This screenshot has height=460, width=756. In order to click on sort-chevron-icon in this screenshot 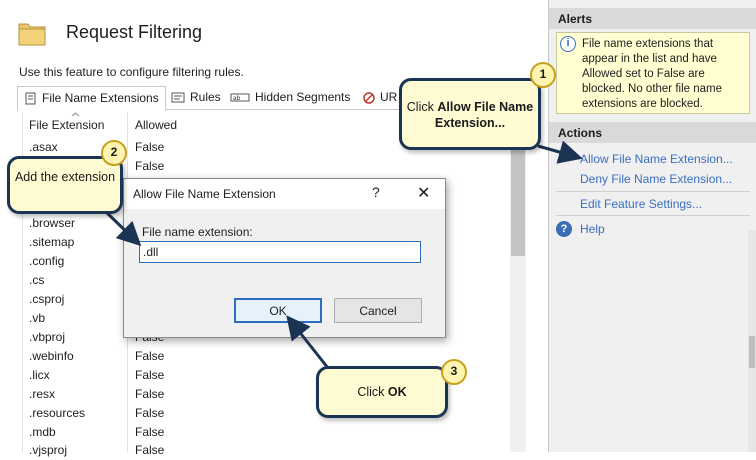, I will do `click(75, 114)`.